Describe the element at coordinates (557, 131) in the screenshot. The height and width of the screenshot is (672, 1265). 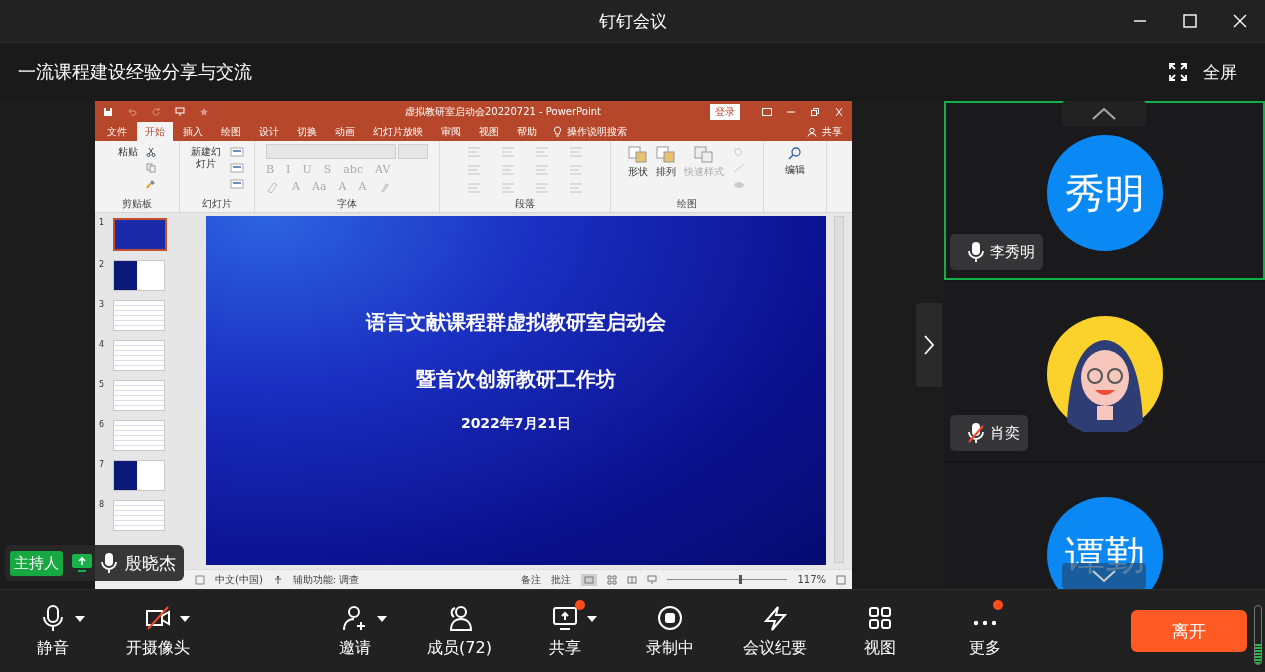
I see `lightbulb-icon` at that location.